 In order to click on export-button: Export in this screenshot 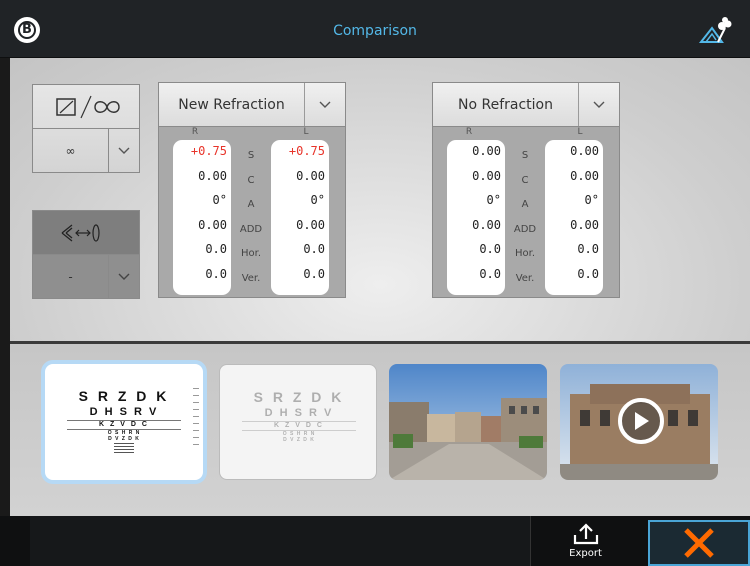, I will do `click(585, 541)`.